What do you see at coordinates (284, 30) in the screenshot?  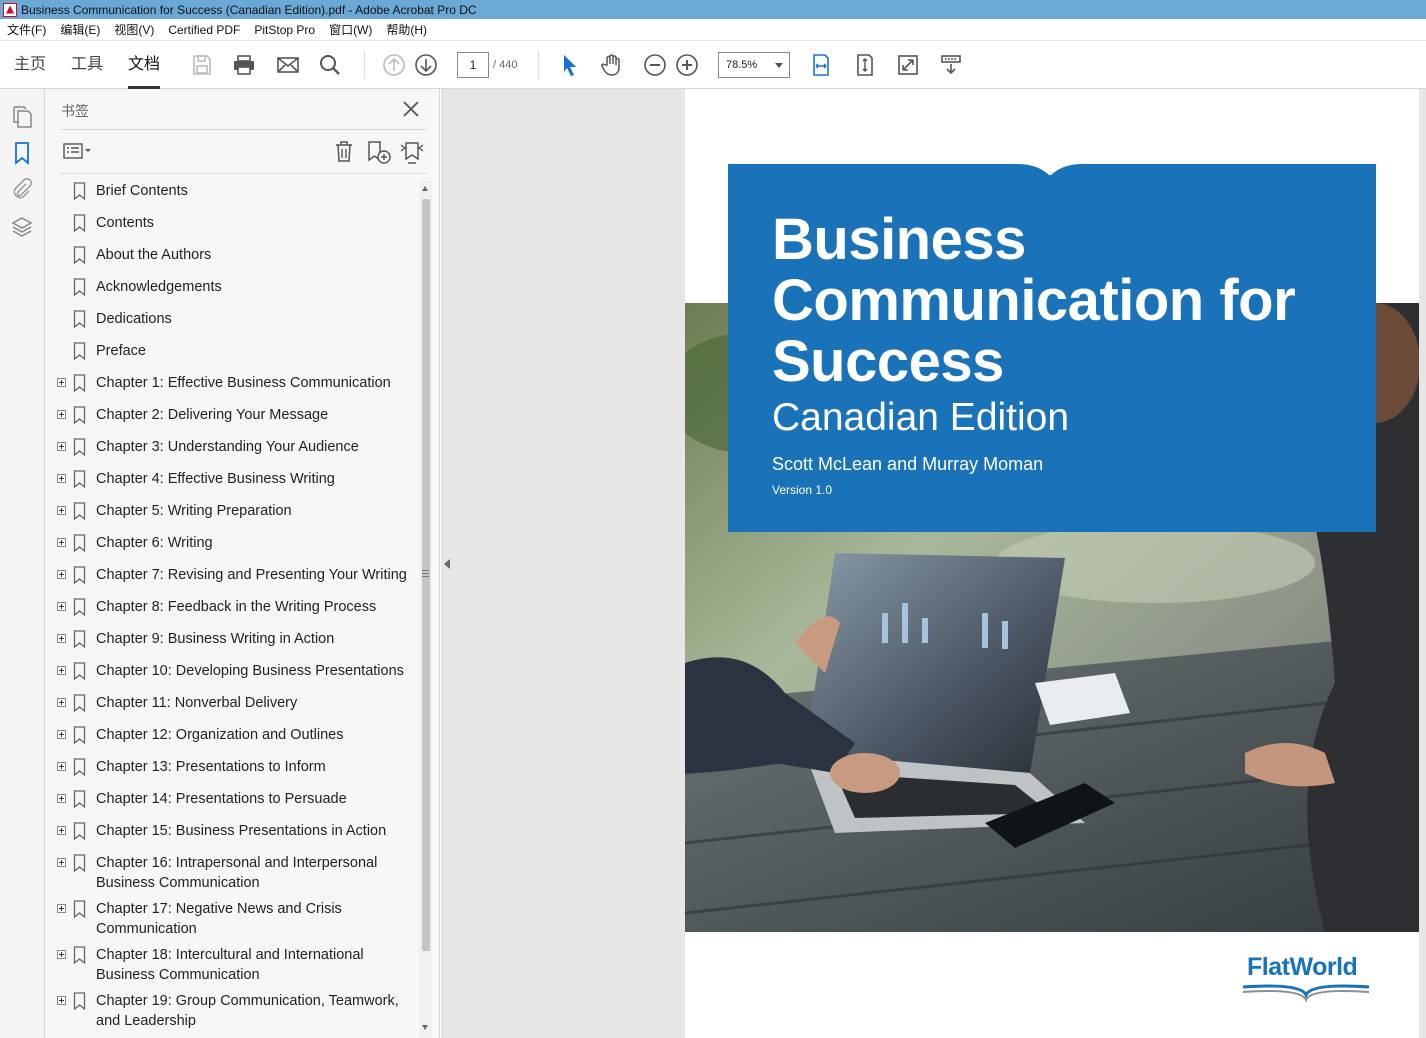 I see `menu-pitstop-pro: PitStop Pro` at bounding box center [284, 30].